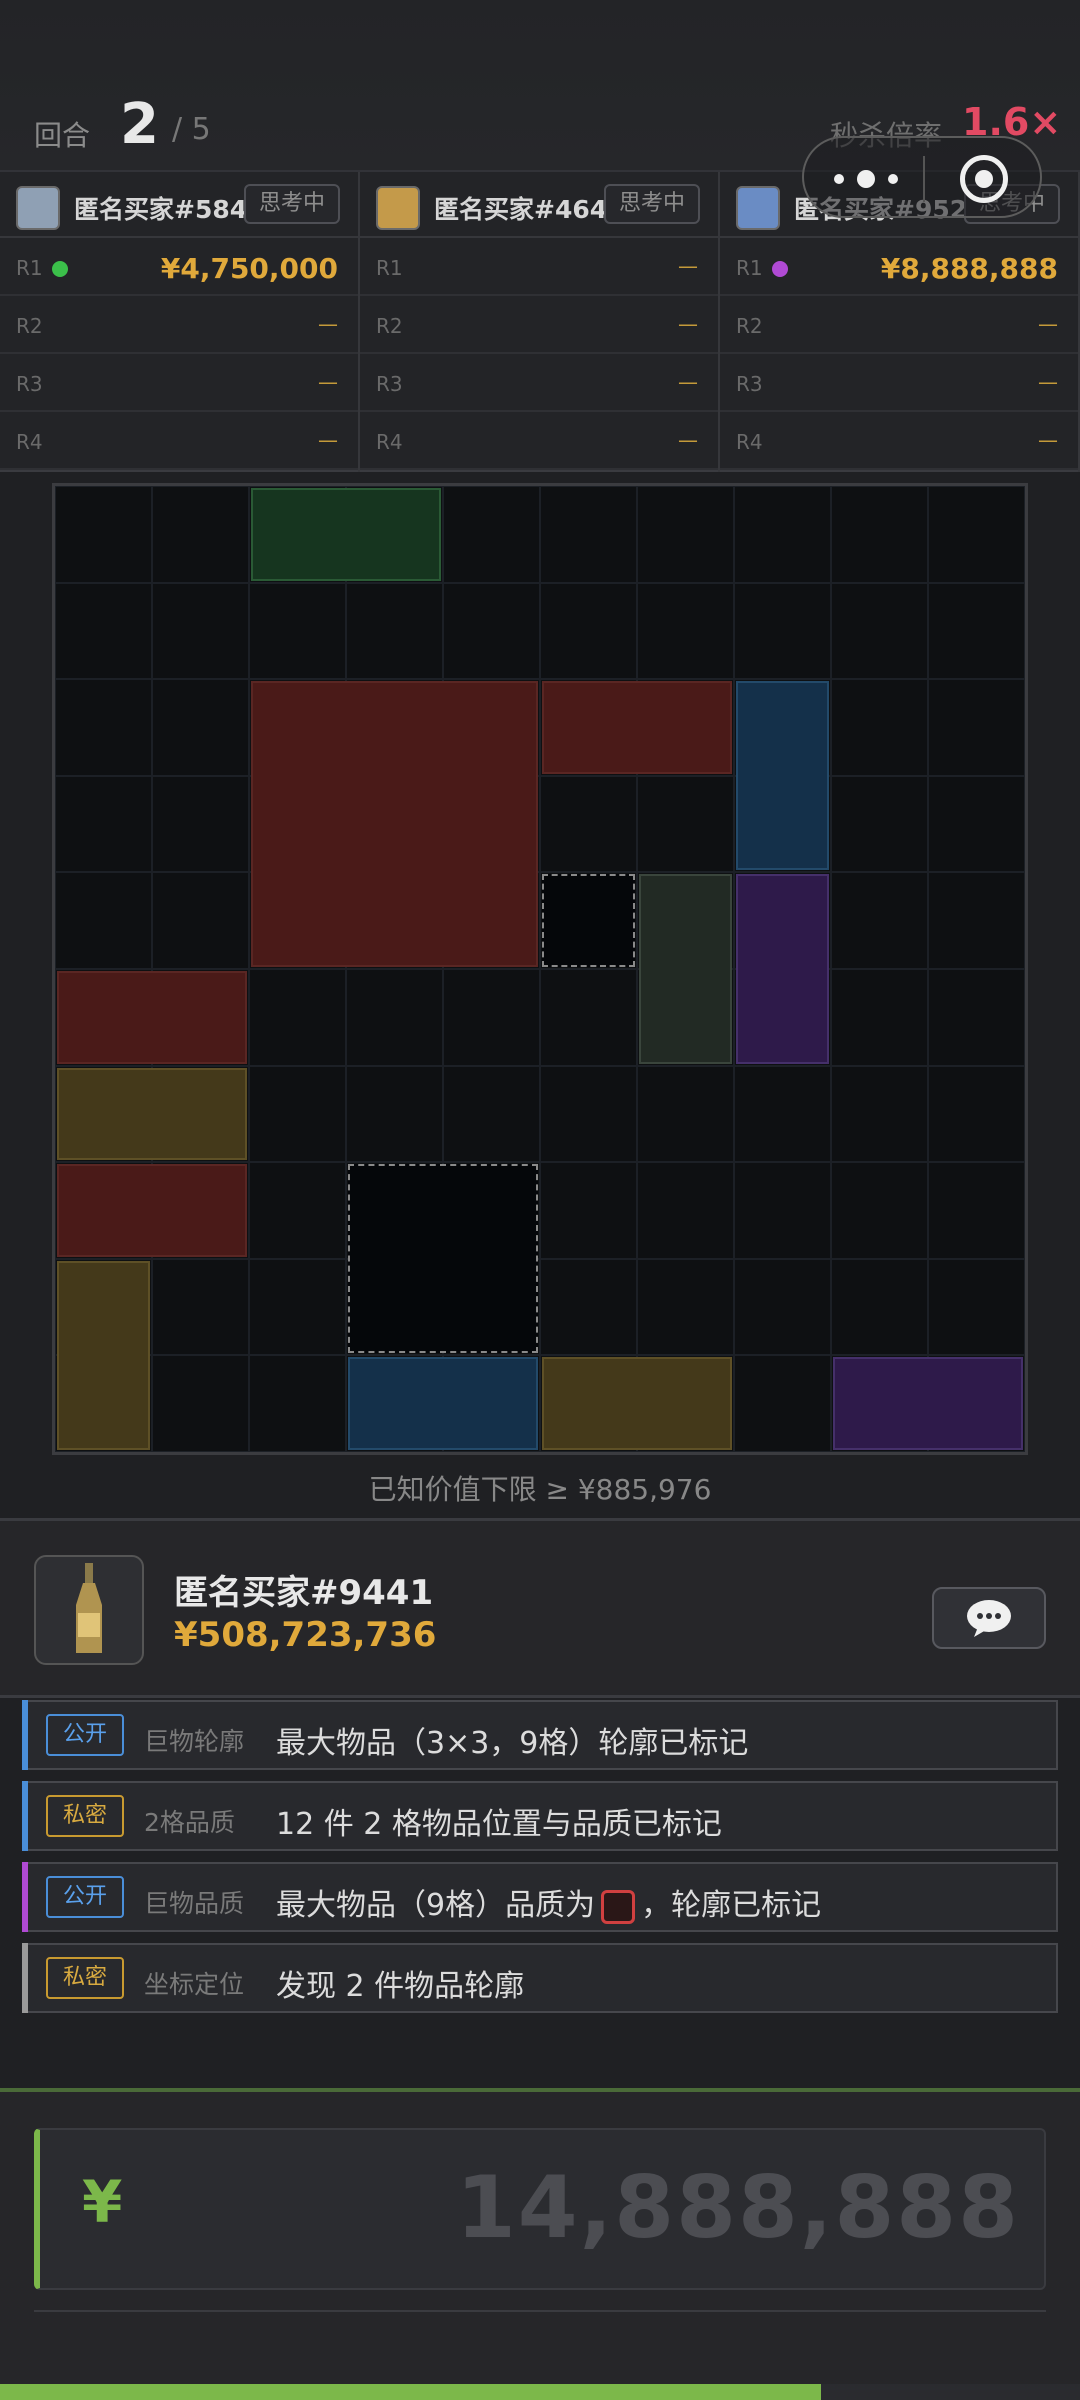 Image resolution: width=1080 pixels, height=2400 pixels. What do you see at coordinates (685, 969) in the screenshot?
I see `board-item-gray` at bounding box center [685, 969].